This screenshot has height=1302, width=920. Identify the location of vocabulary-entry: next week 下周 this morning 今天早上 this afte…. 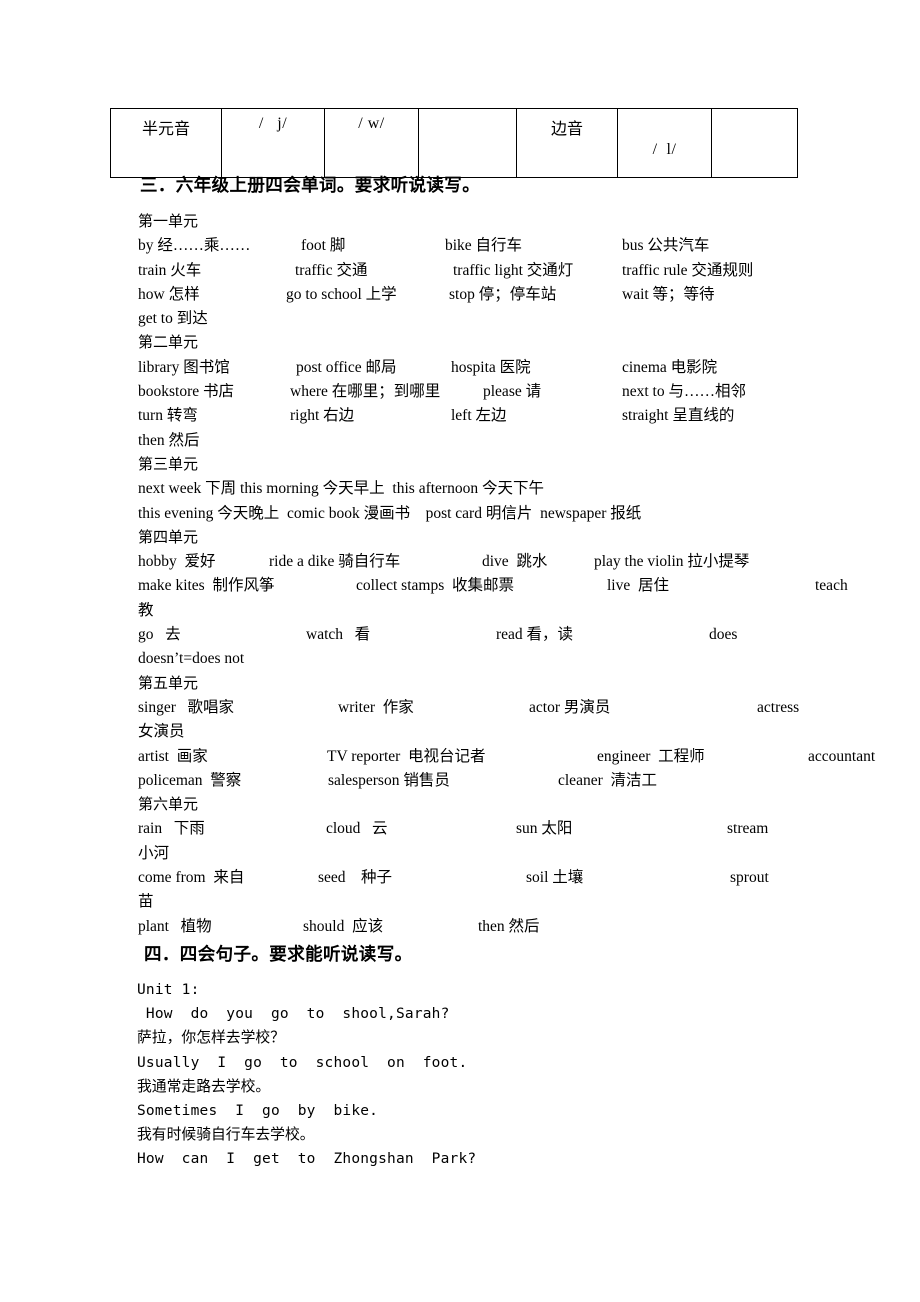
(341, 489).